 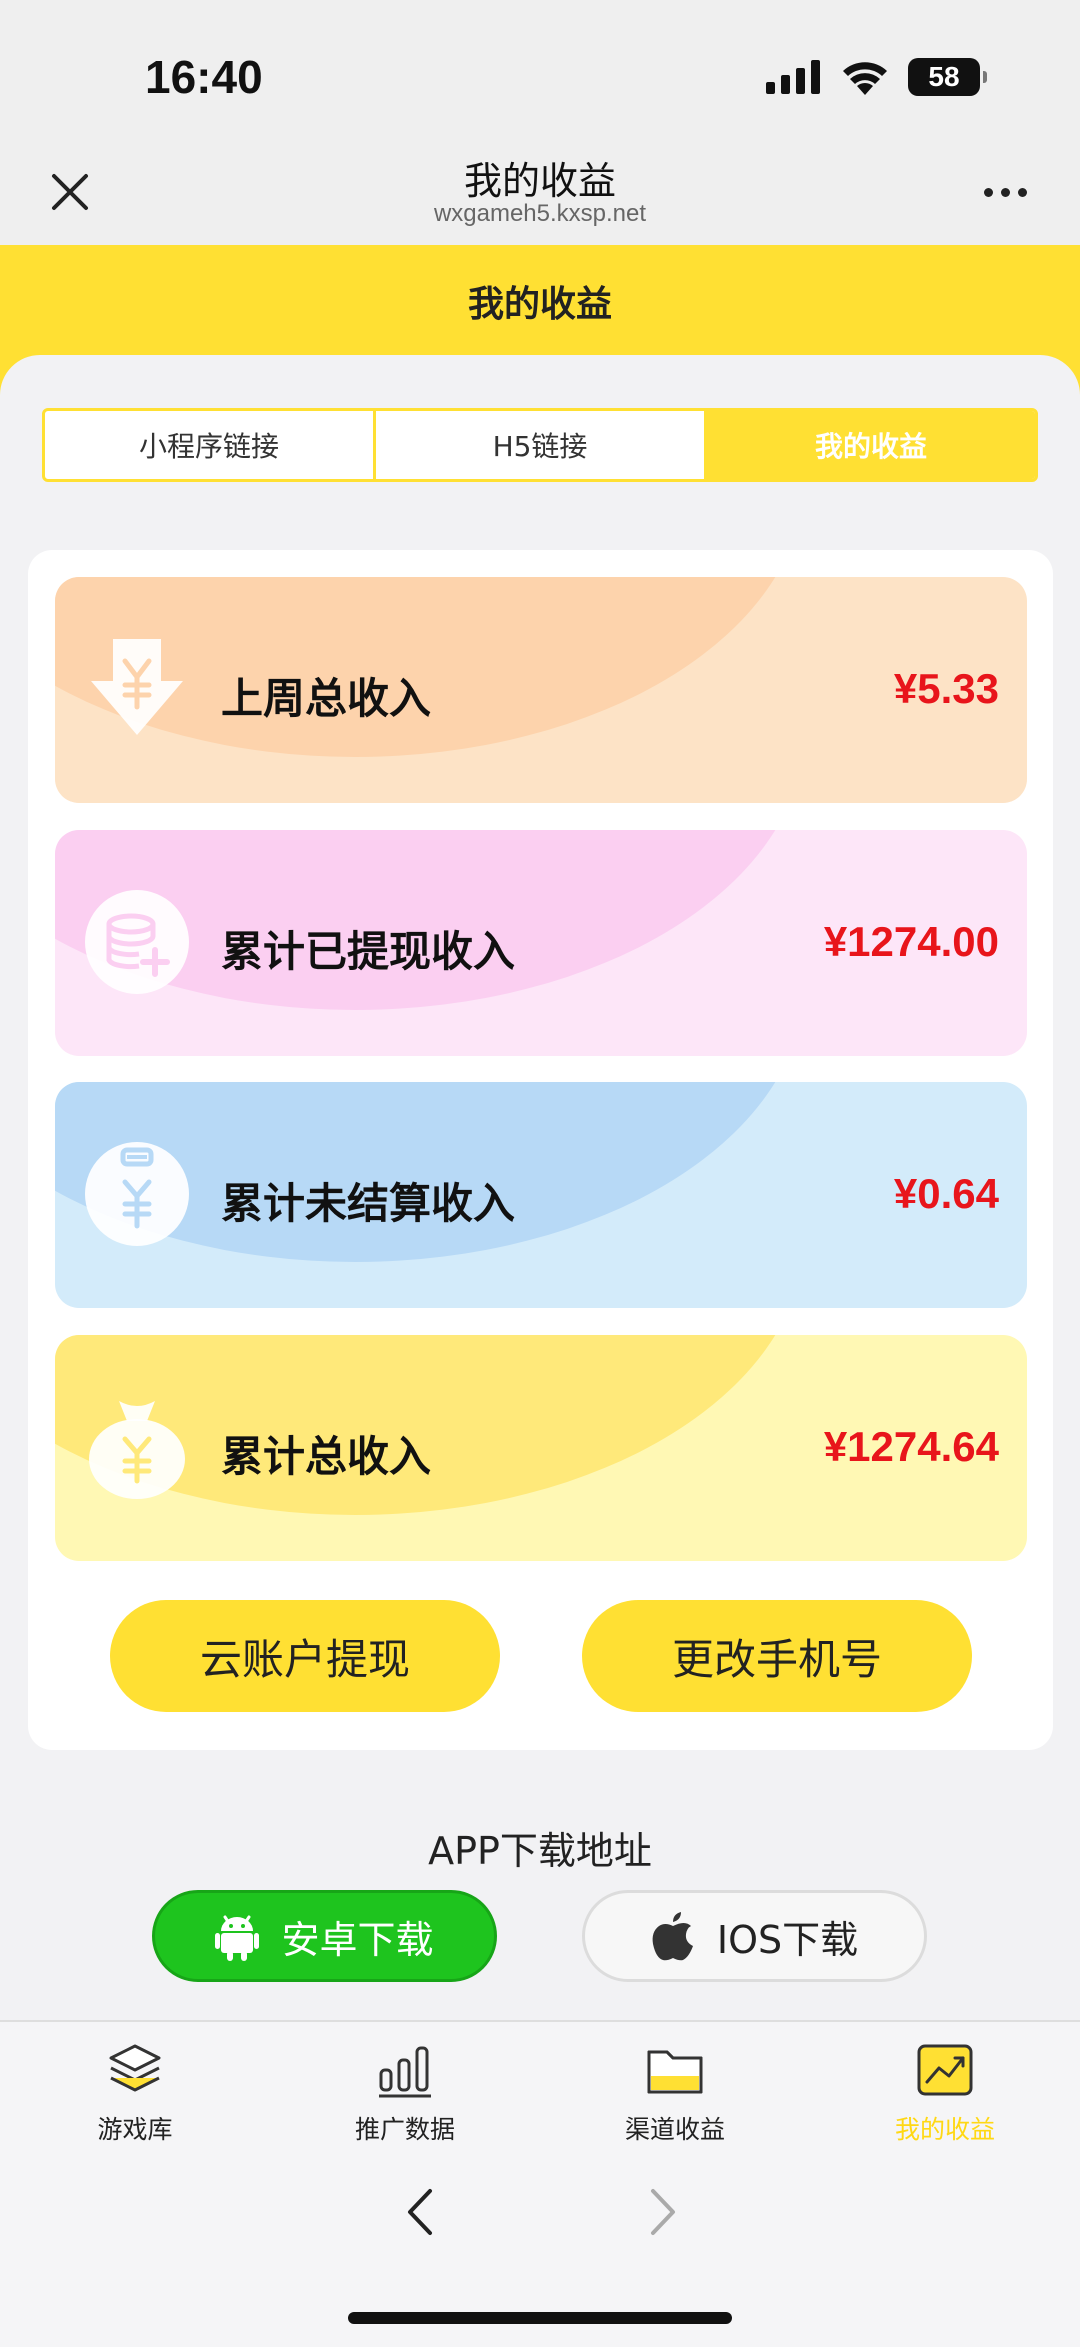 What do you see at coordinates (137, 689) in the screenshot?
I see `download-yen-icon` at bounding box center [137, 689].